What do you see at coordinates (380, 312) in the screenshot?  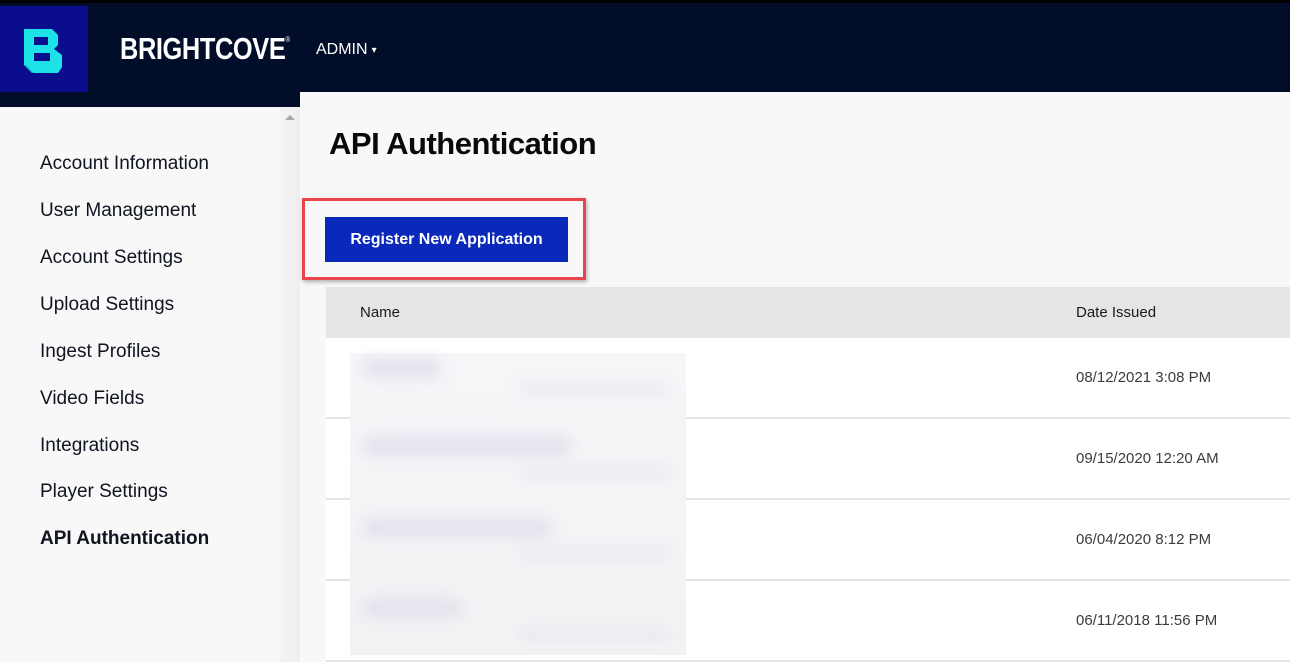 I see `column-header-name: Name` at bounding box center [380, 312].